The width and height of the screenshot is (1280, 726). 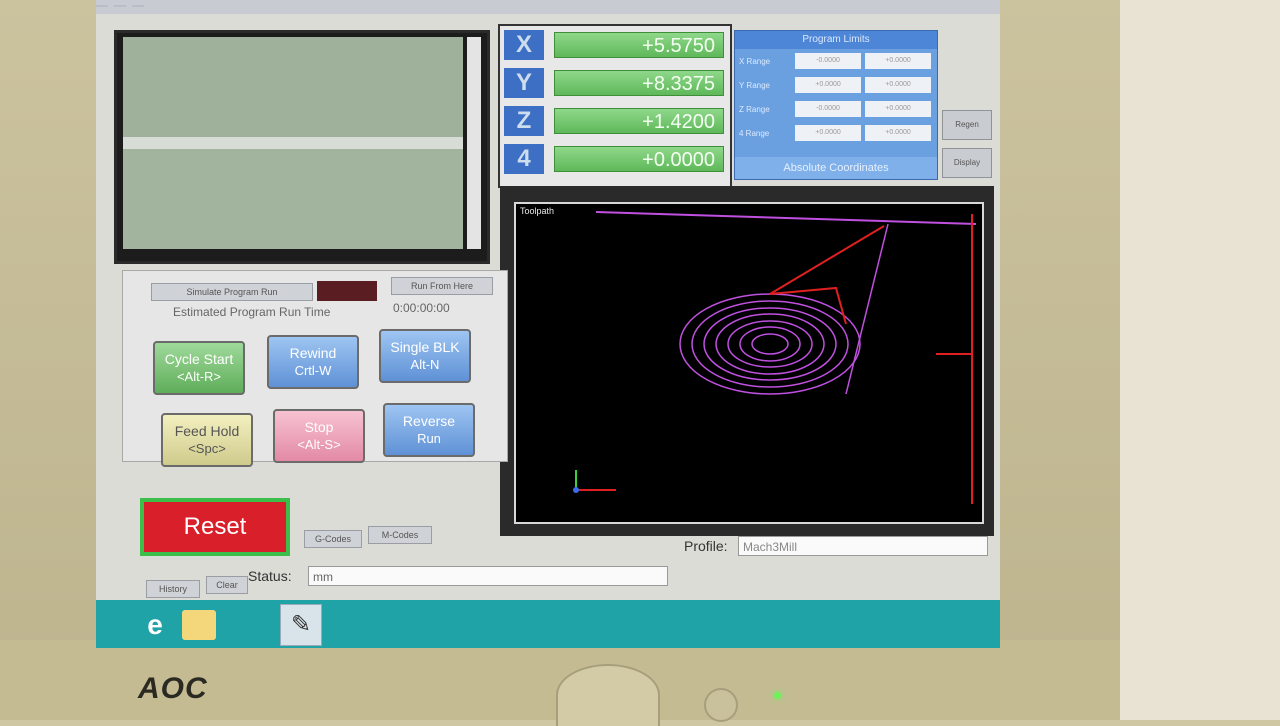 I want to click on status-field: mm, so click(x=488, y=576).